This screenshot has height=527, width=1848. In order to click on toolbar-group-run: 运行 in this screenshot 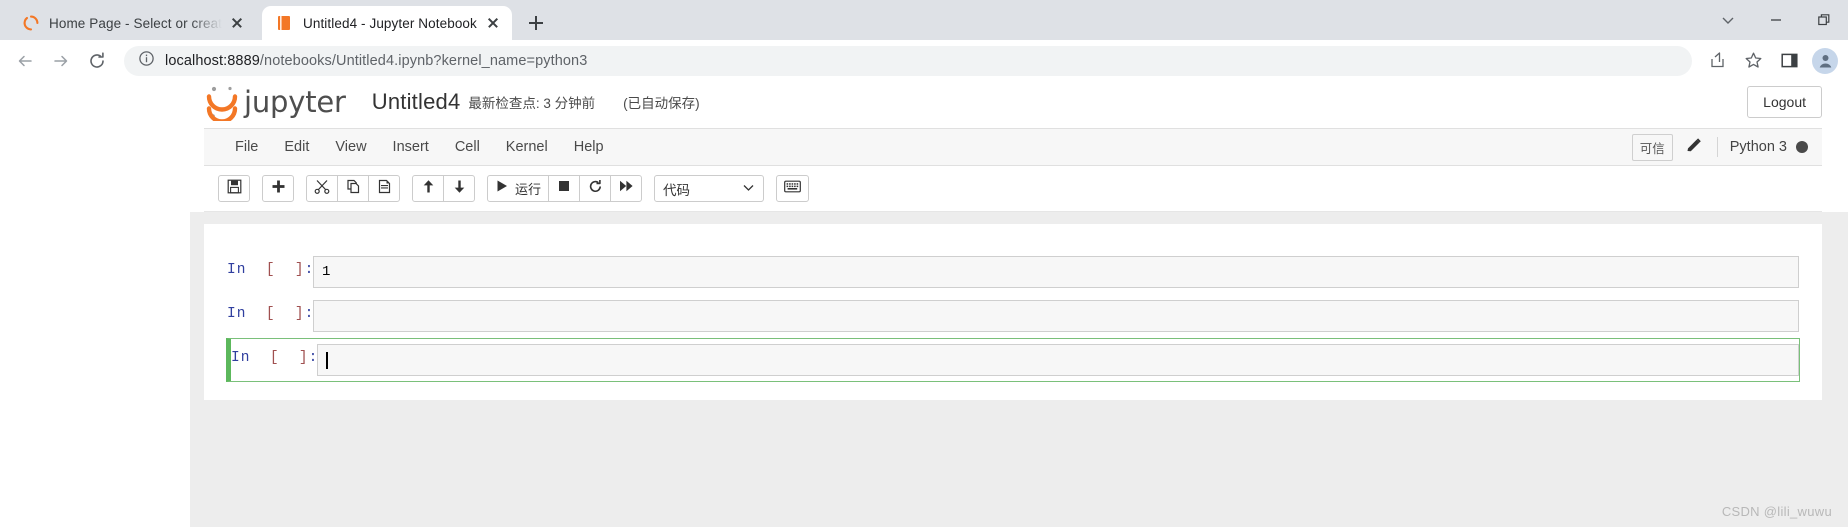, I will do `click(565, 188)`.